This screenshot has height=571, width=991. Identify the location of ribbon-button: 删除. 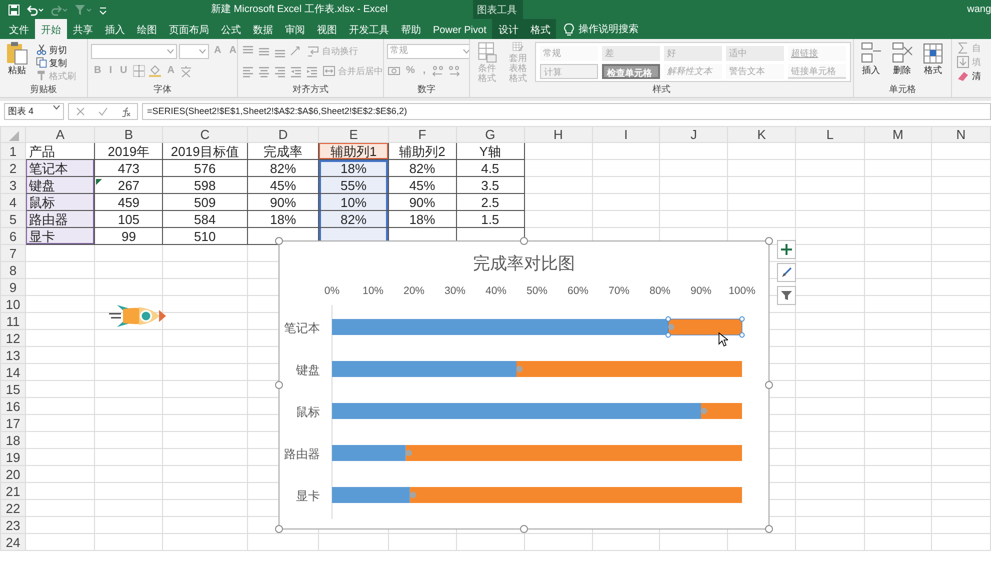
(902, 62).